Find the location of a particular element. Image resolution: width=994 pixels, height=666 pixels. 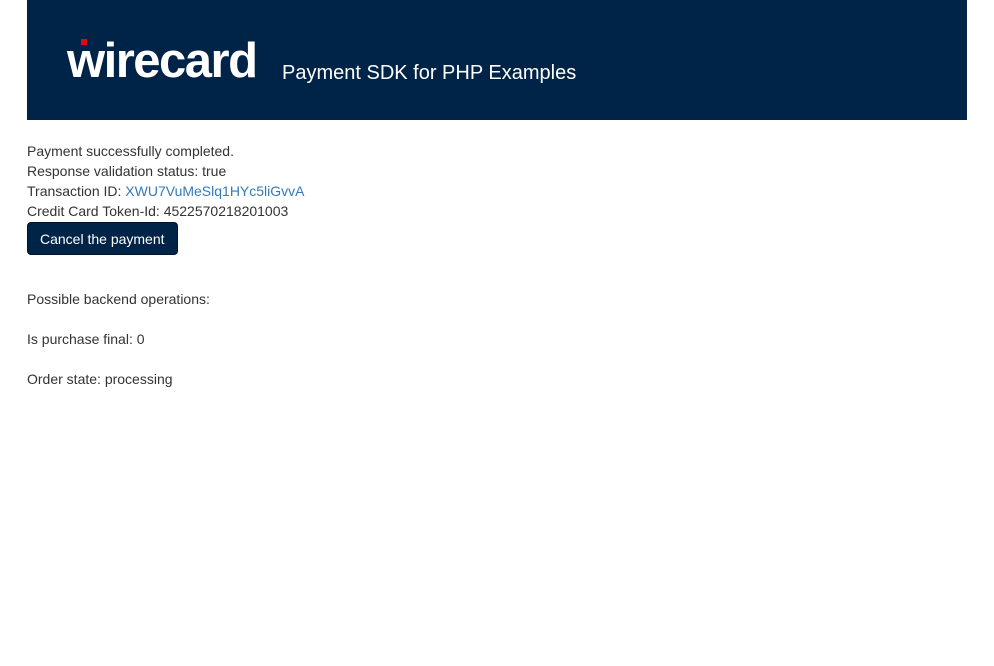

wirecard-logo: wirecard is located at coordinates (162, 61).